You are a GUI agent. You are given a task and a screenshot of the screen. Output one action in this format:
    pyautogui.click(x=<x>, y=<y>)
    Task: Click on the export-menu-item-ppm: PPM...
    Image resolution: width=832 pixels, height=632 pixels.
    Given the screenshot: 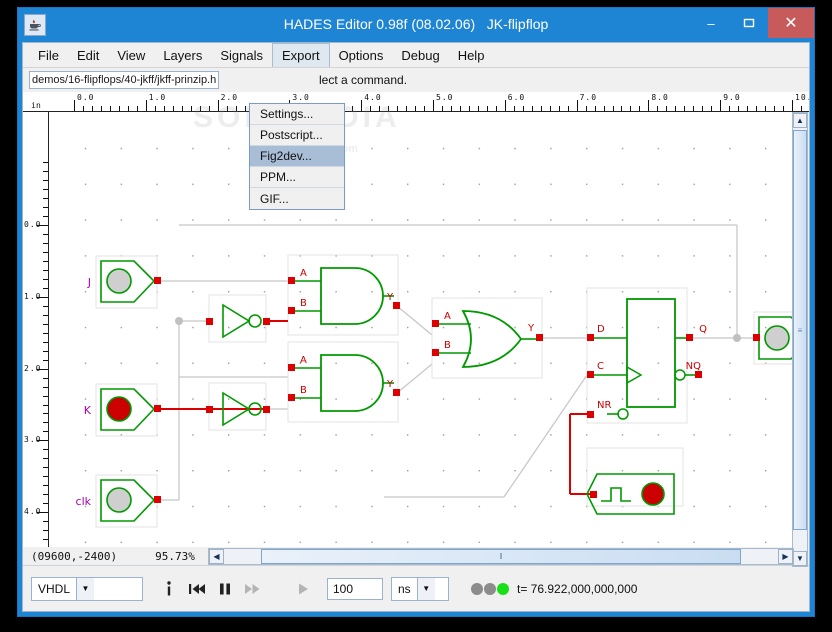 What is the action you would take?
    pyautogui.click(x=297, y=177)
    